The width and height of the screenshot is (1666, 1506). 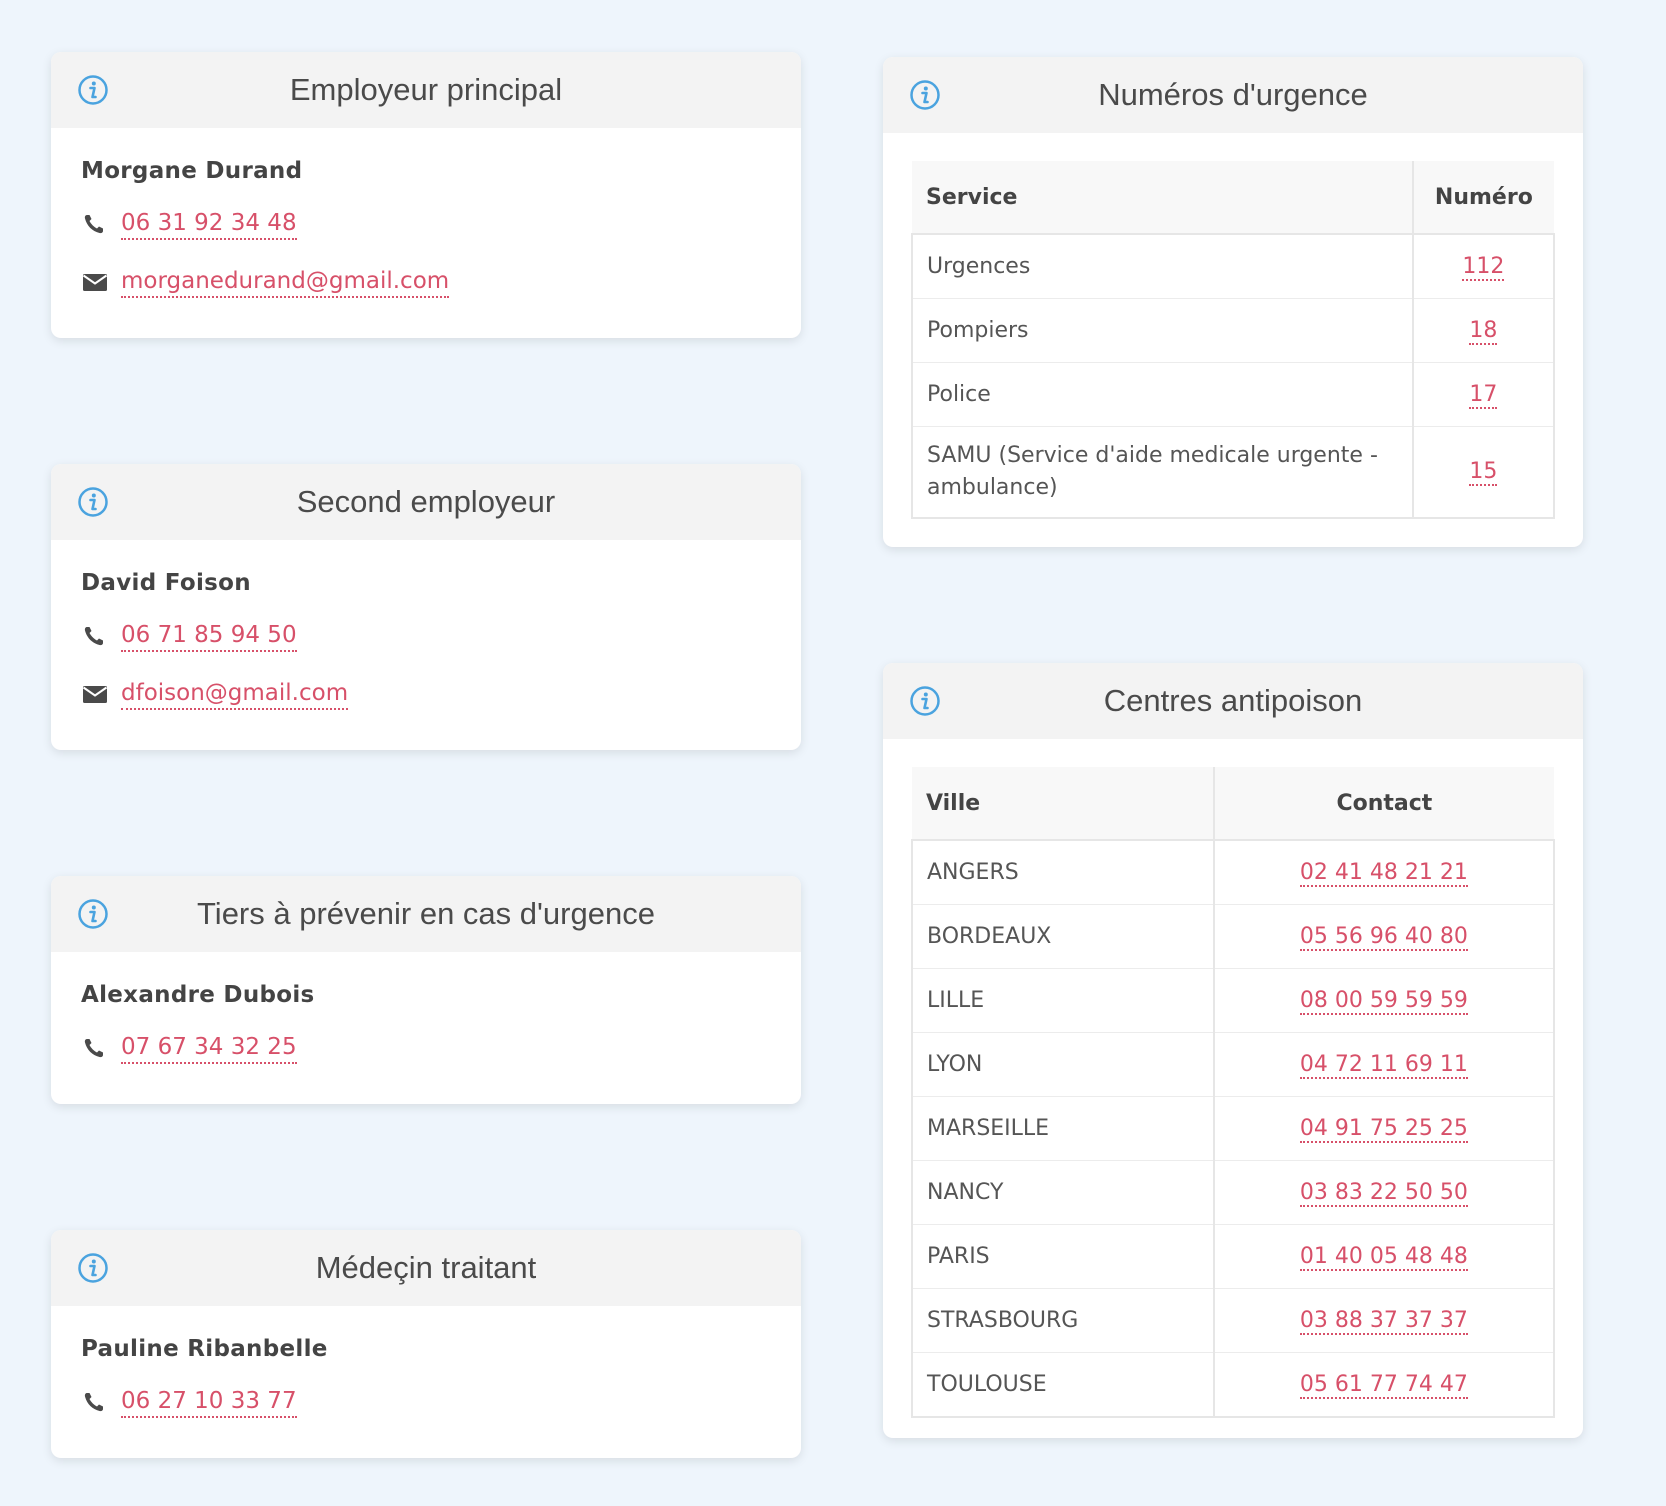 I want to click on table-row: Urgences 112, so click(x=1233, y=266).